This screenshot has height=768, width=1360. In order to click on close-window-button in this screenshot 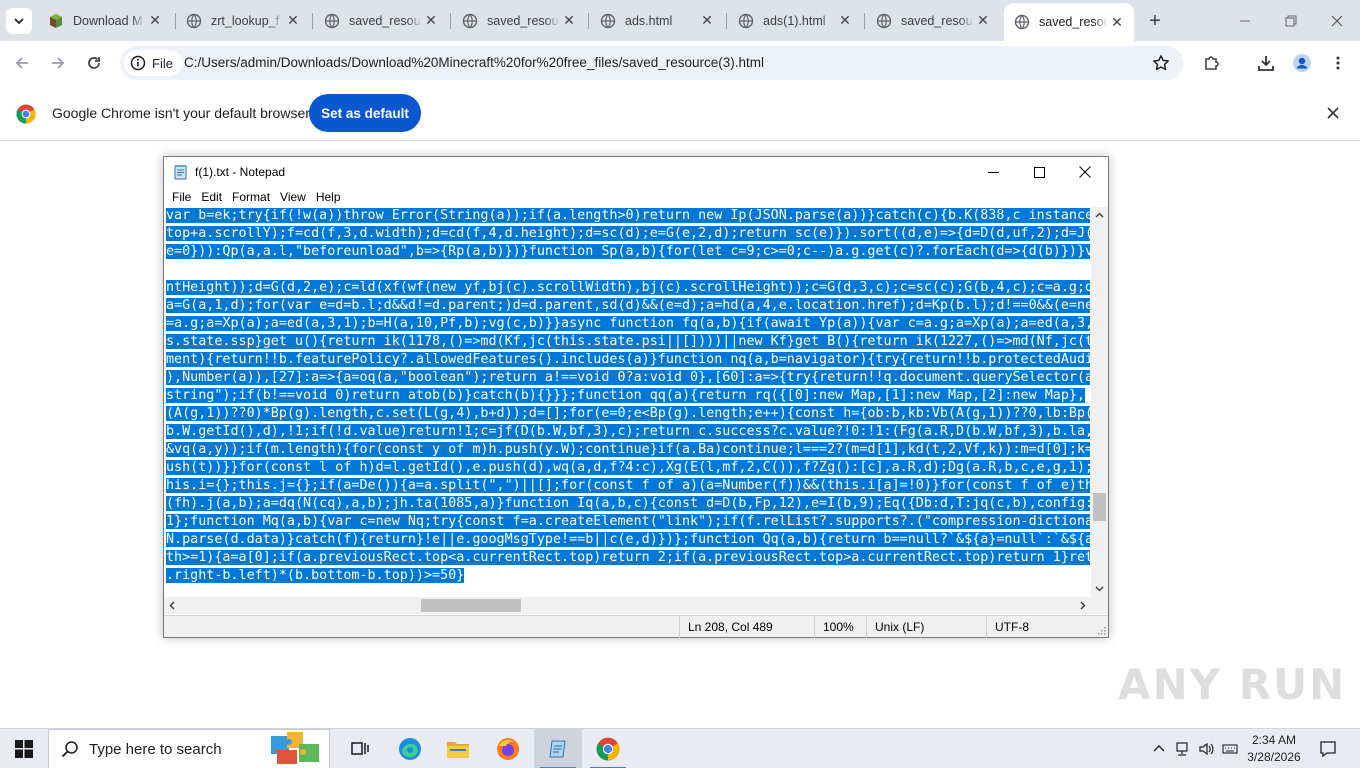, I will do `click(1337, 20)`.